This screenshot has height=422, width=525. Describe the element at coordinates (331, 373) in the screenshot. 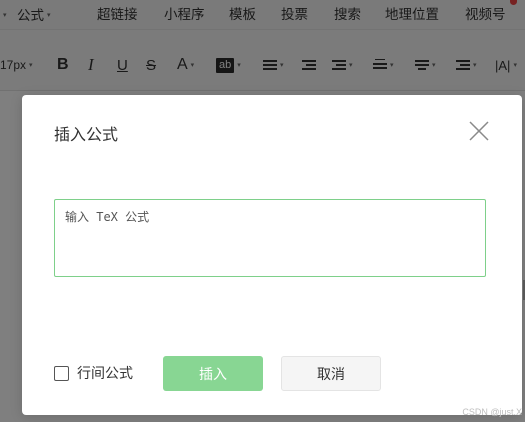

I see `cancel-button: 取消` at that location.